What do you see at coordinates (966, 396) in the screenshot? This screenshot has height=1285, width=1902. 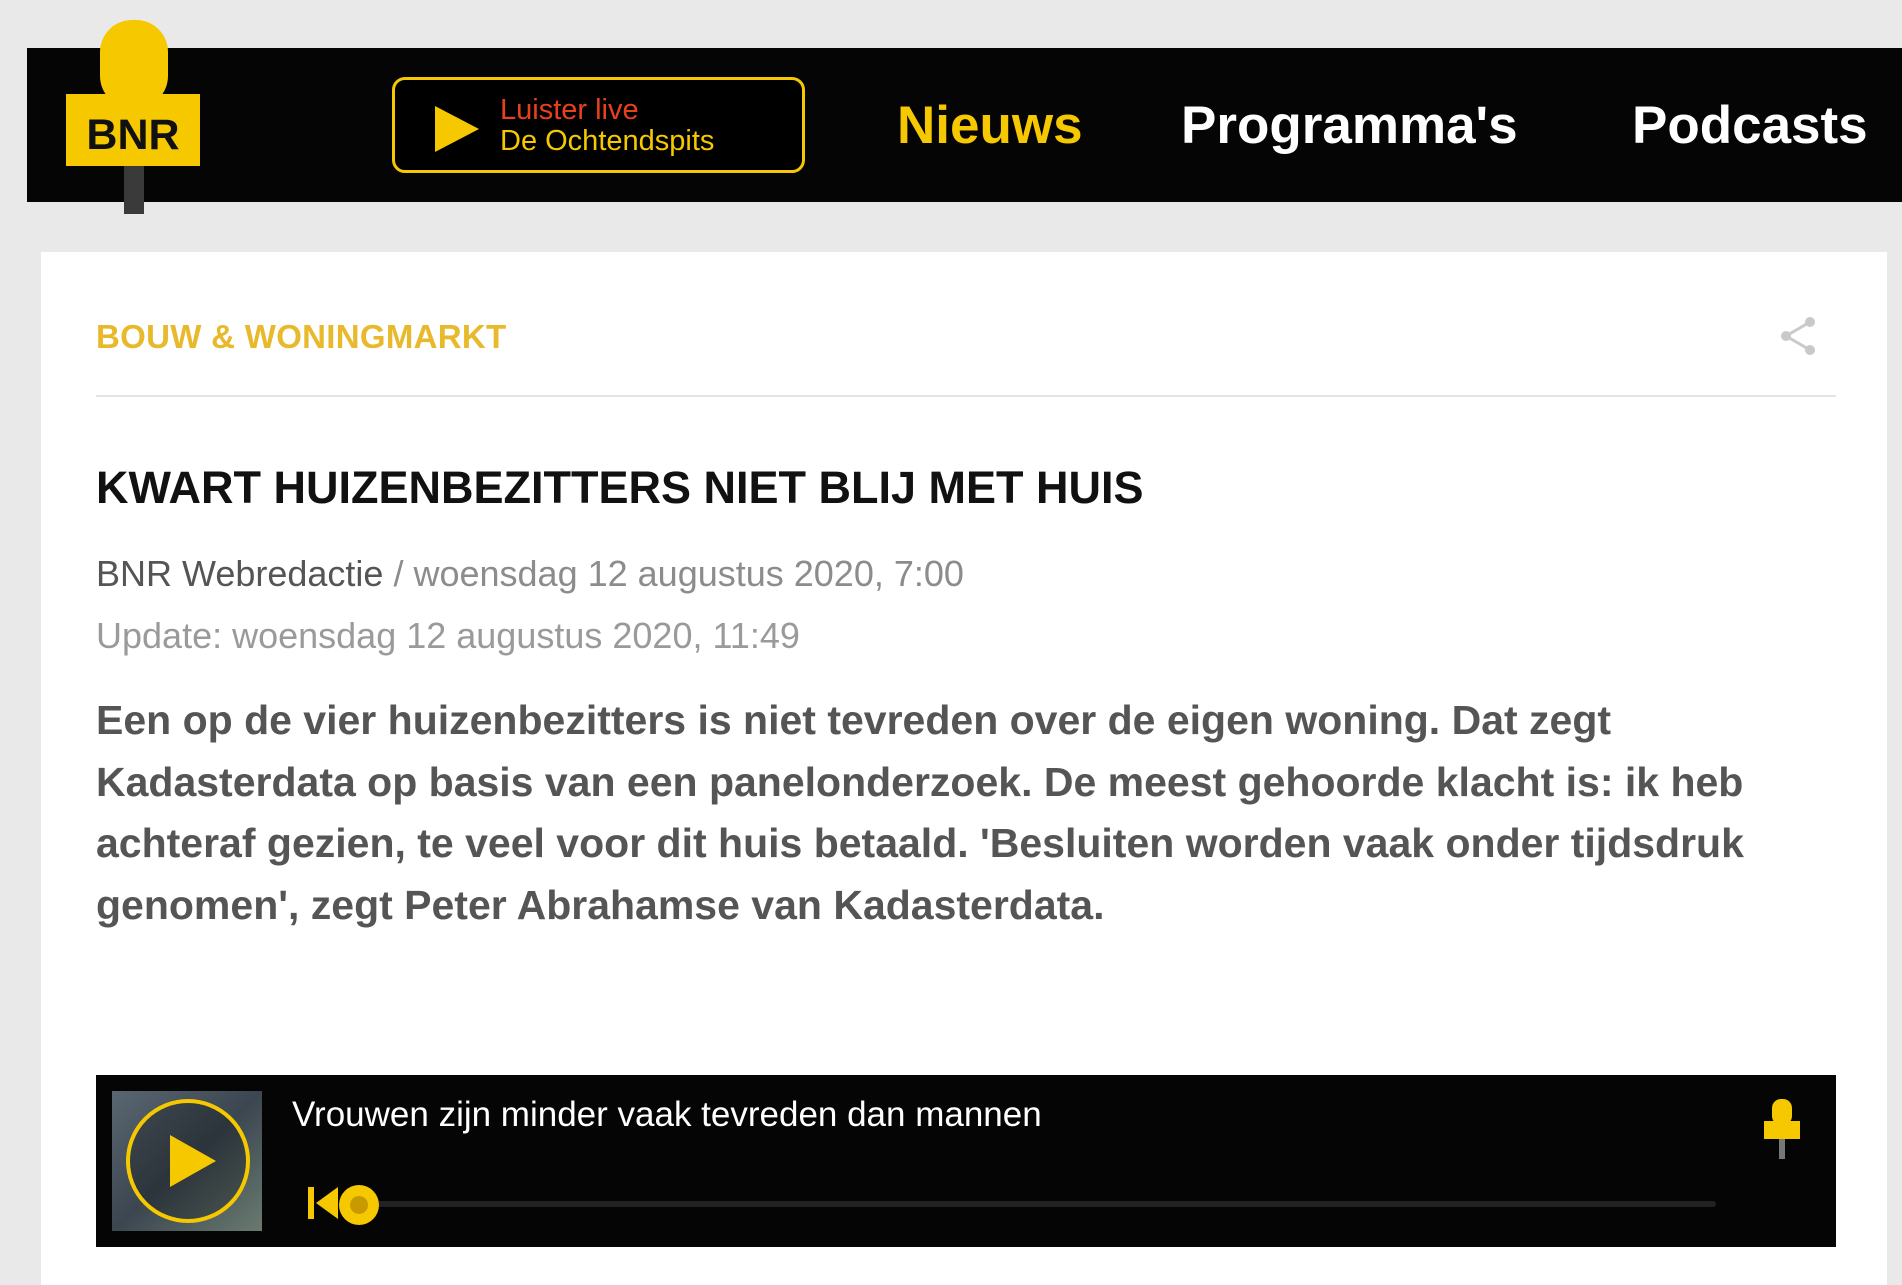 I see `divider` at bounding box center [966, 396].